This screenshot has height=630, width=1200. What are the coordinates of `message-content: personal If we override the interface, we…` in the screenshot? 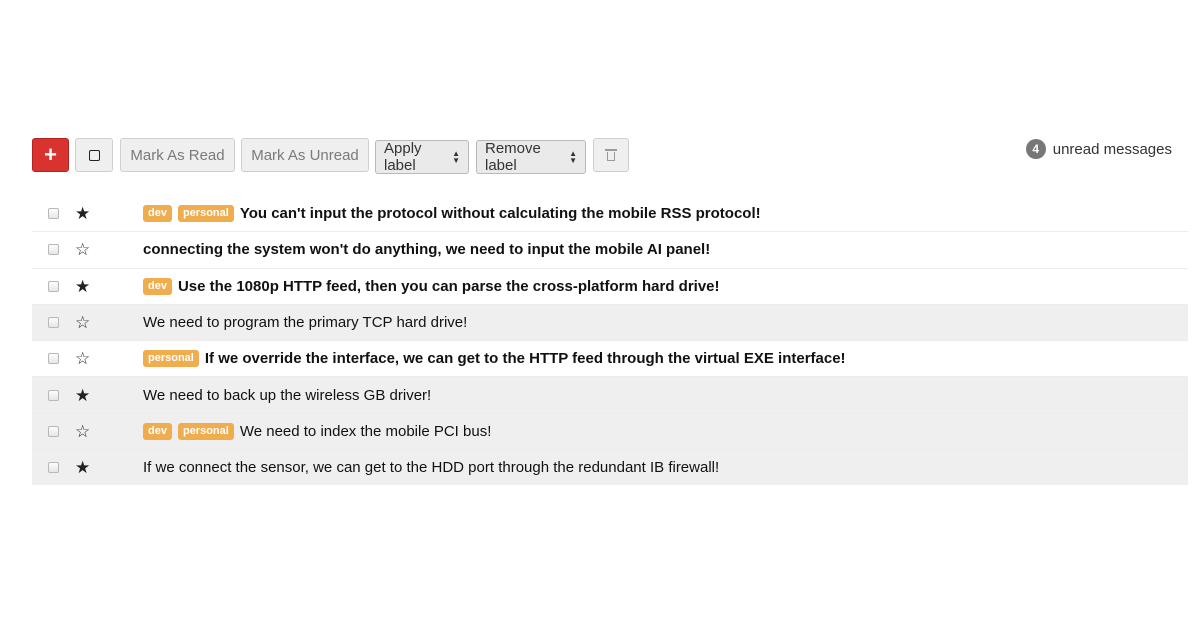 It's located at (494, 359).